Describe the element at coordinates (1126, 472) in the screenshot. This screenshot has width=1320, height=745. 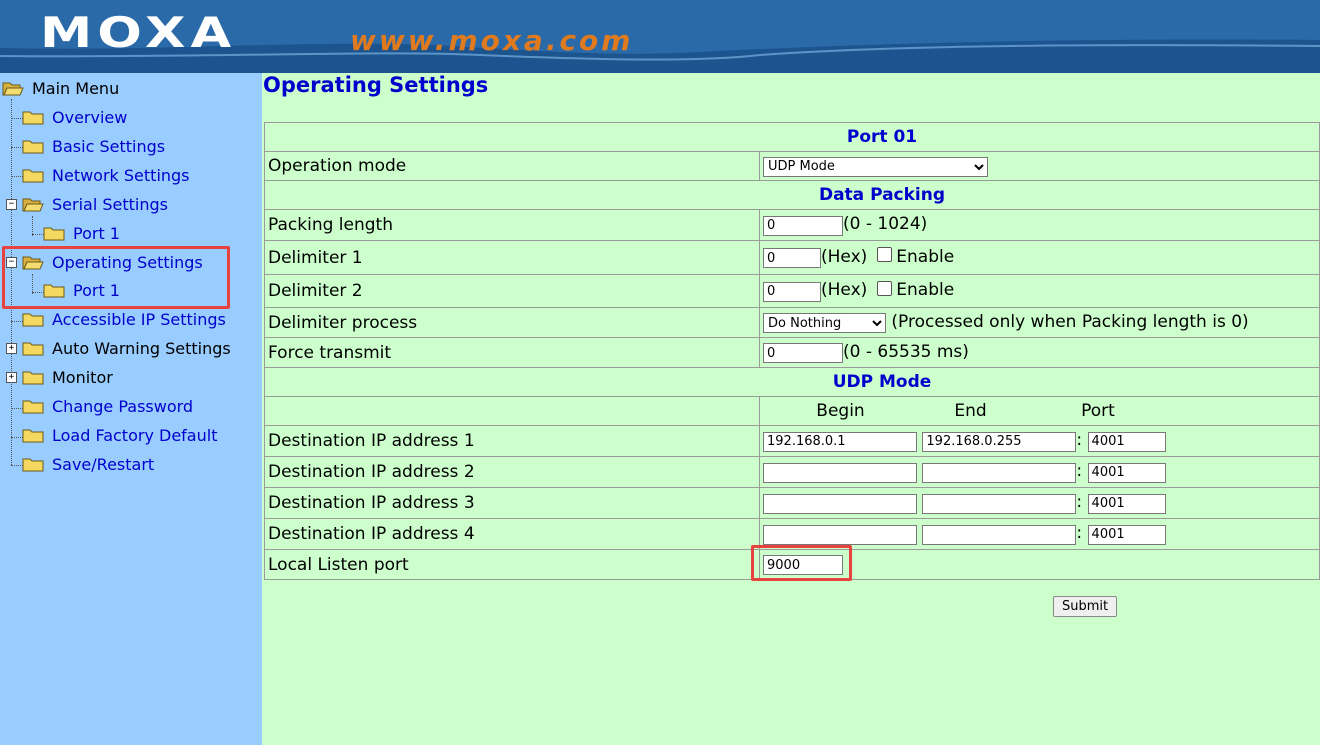
I see `destination-ip-2-port` at that location.